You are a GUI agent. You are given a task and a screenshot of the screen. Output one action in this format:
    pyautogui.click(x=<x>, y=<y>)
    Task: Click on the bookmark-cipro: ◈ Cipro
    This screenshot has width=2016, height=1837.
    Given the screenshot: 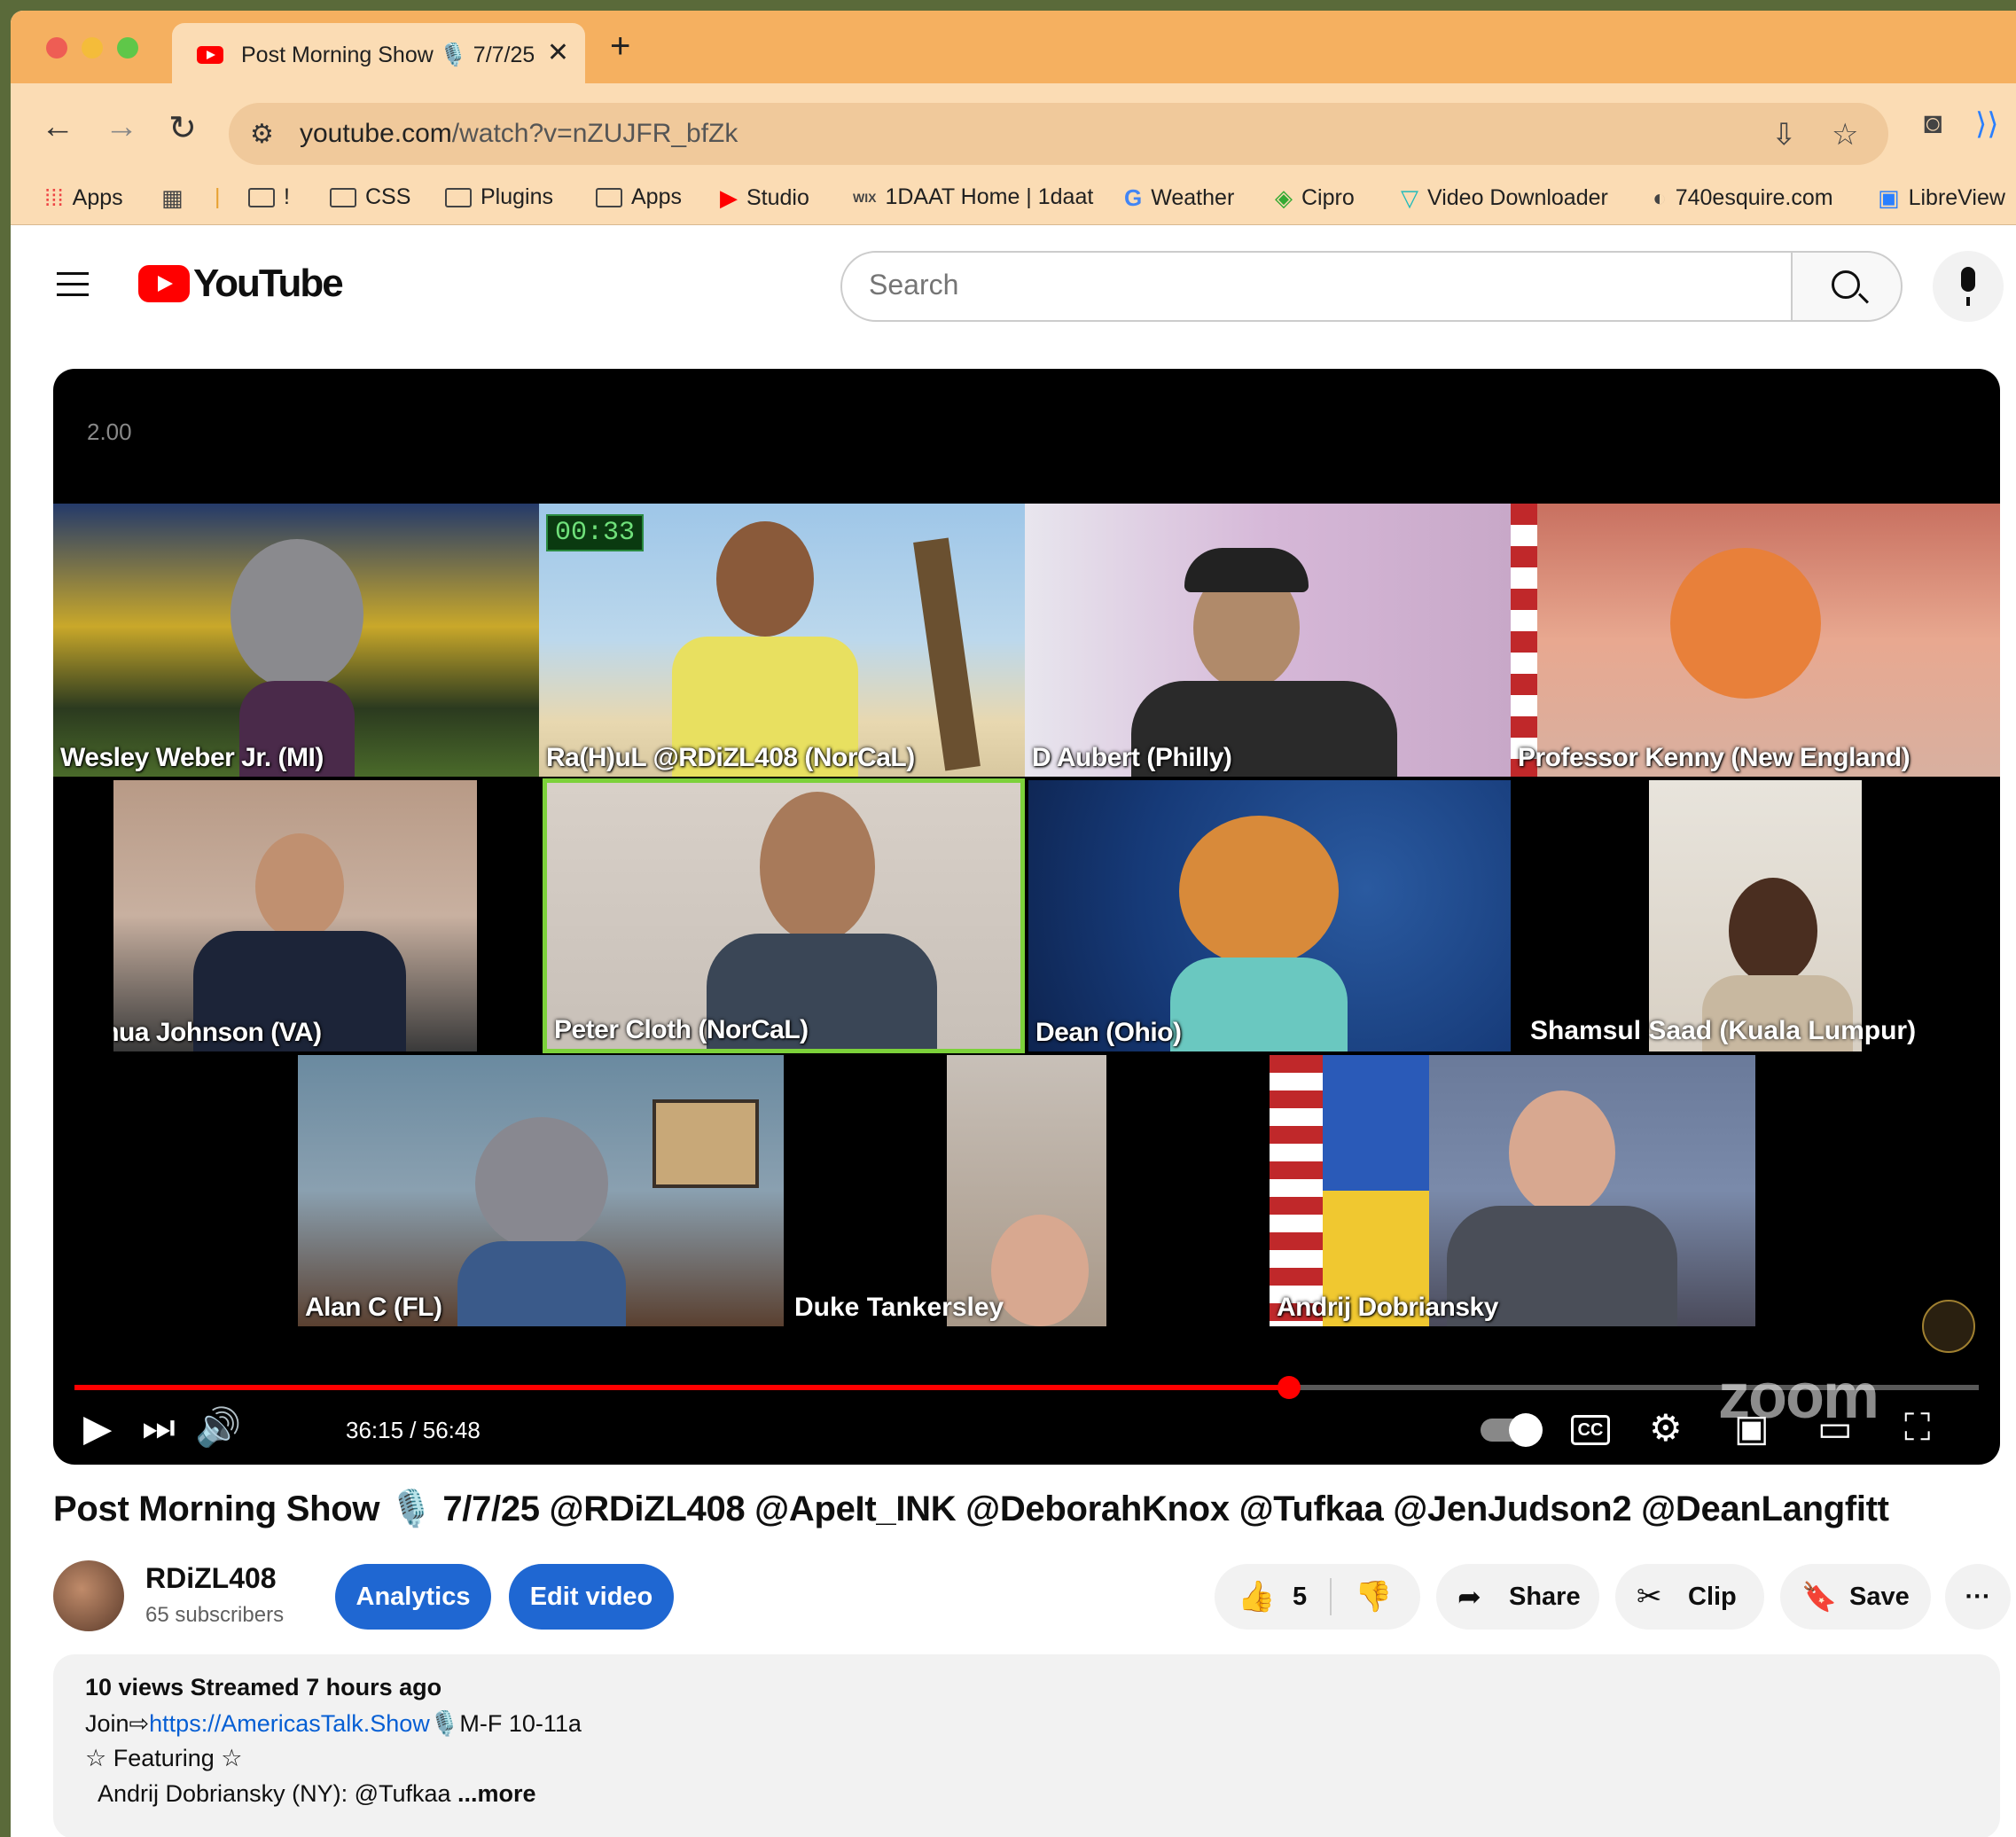 What is the action you would take?
    pyautogui.click(x=1315, y=198)
    